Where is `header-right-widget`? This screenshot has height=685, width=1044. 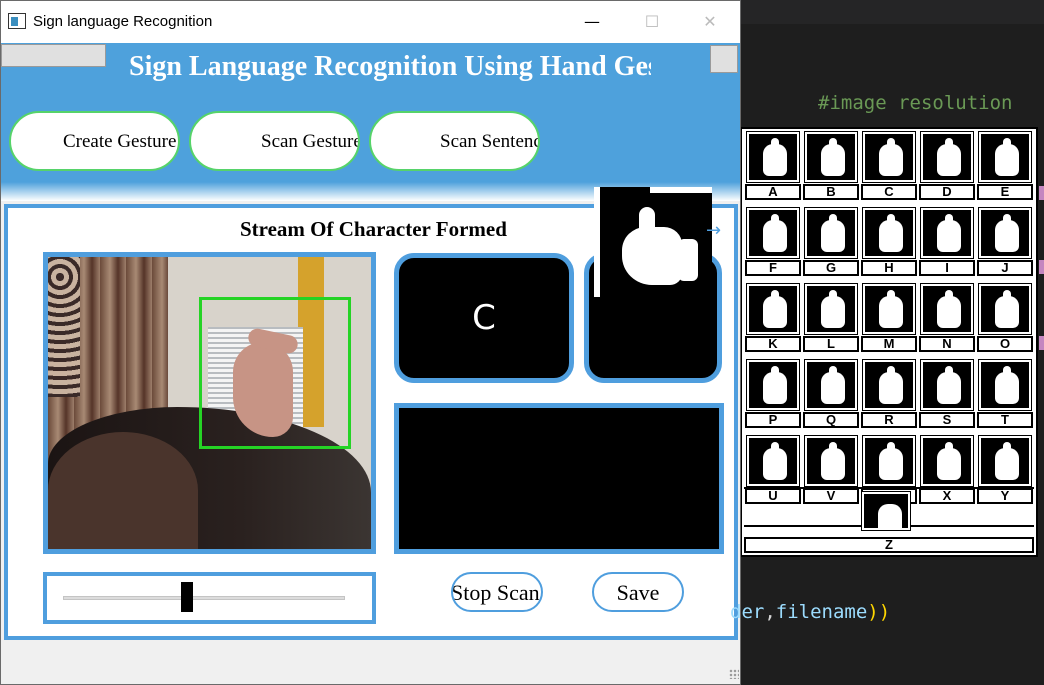
header-right-widget is located at coordinates (724, 59).